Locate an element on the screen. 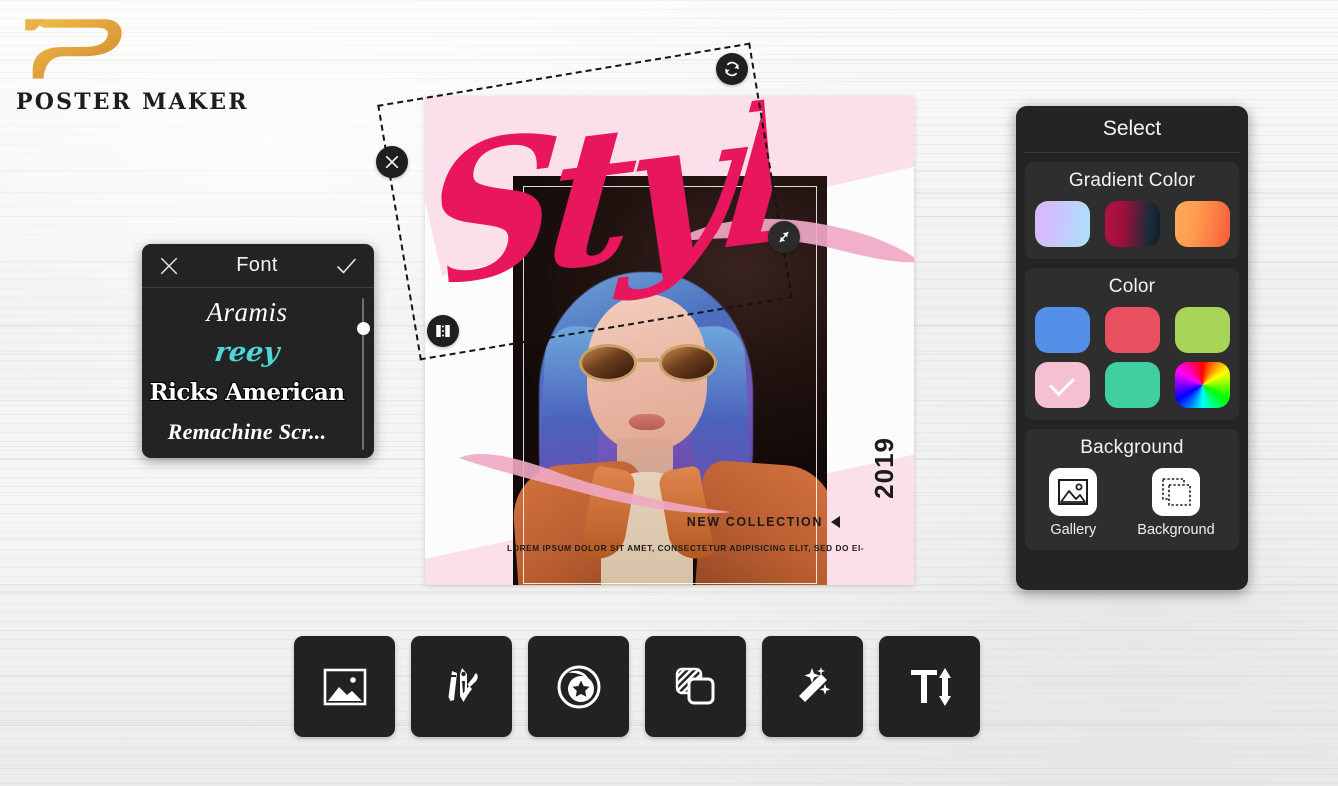 This screenshot has width=1338, height=786. font-option-aramis: Aramis is located at coordinates (258, 312).